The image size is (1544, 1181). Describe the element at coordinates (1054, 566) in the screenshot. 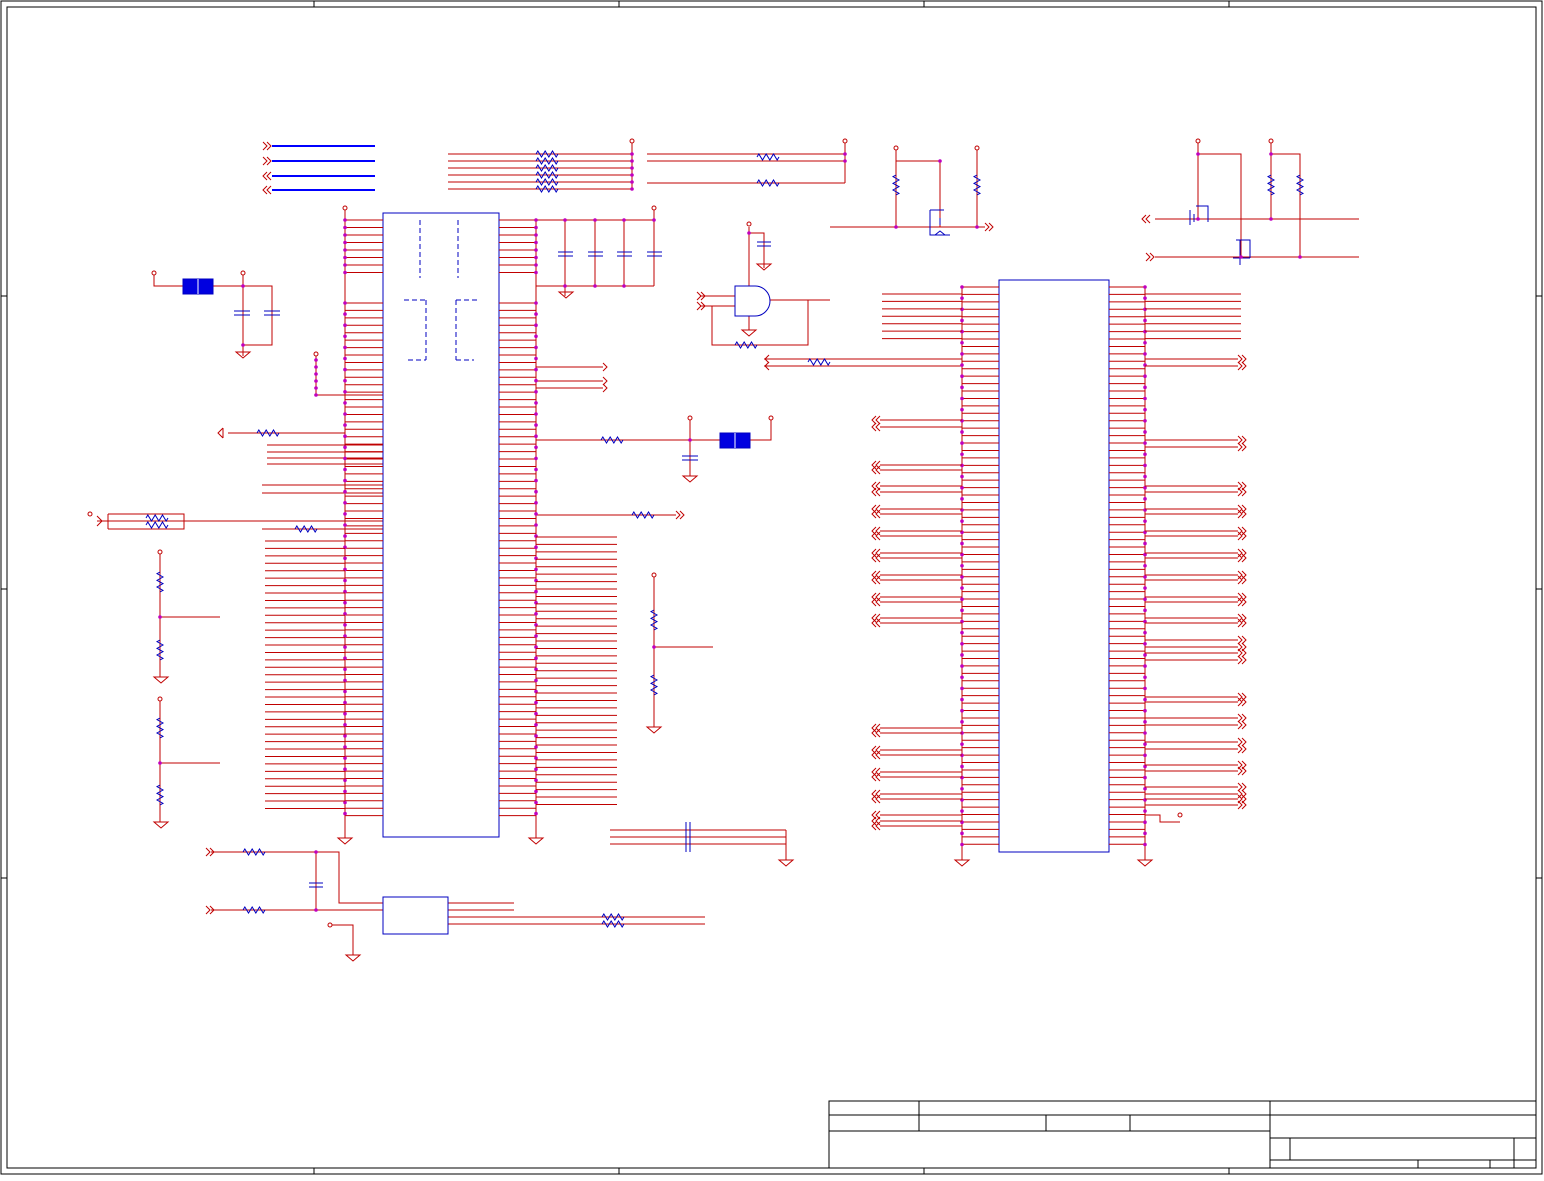

I see `chip-right` at that location.